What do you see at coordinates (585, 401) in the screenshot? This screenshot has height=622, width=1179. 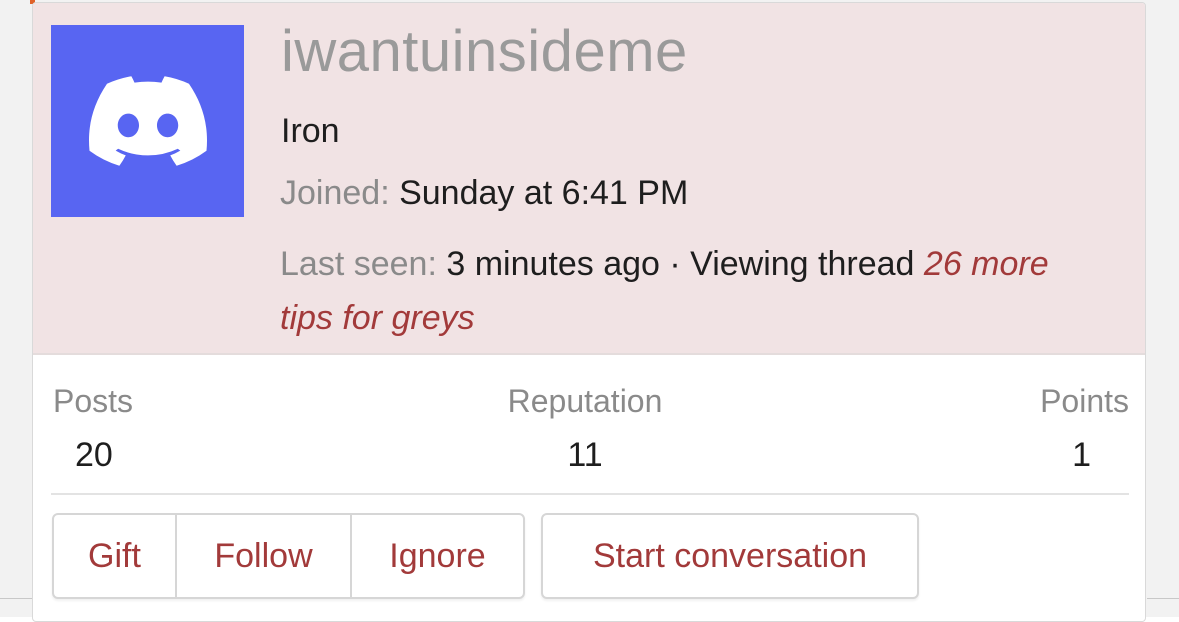 I see `reputation-label: Reputation` at bounding box center [585, 401].